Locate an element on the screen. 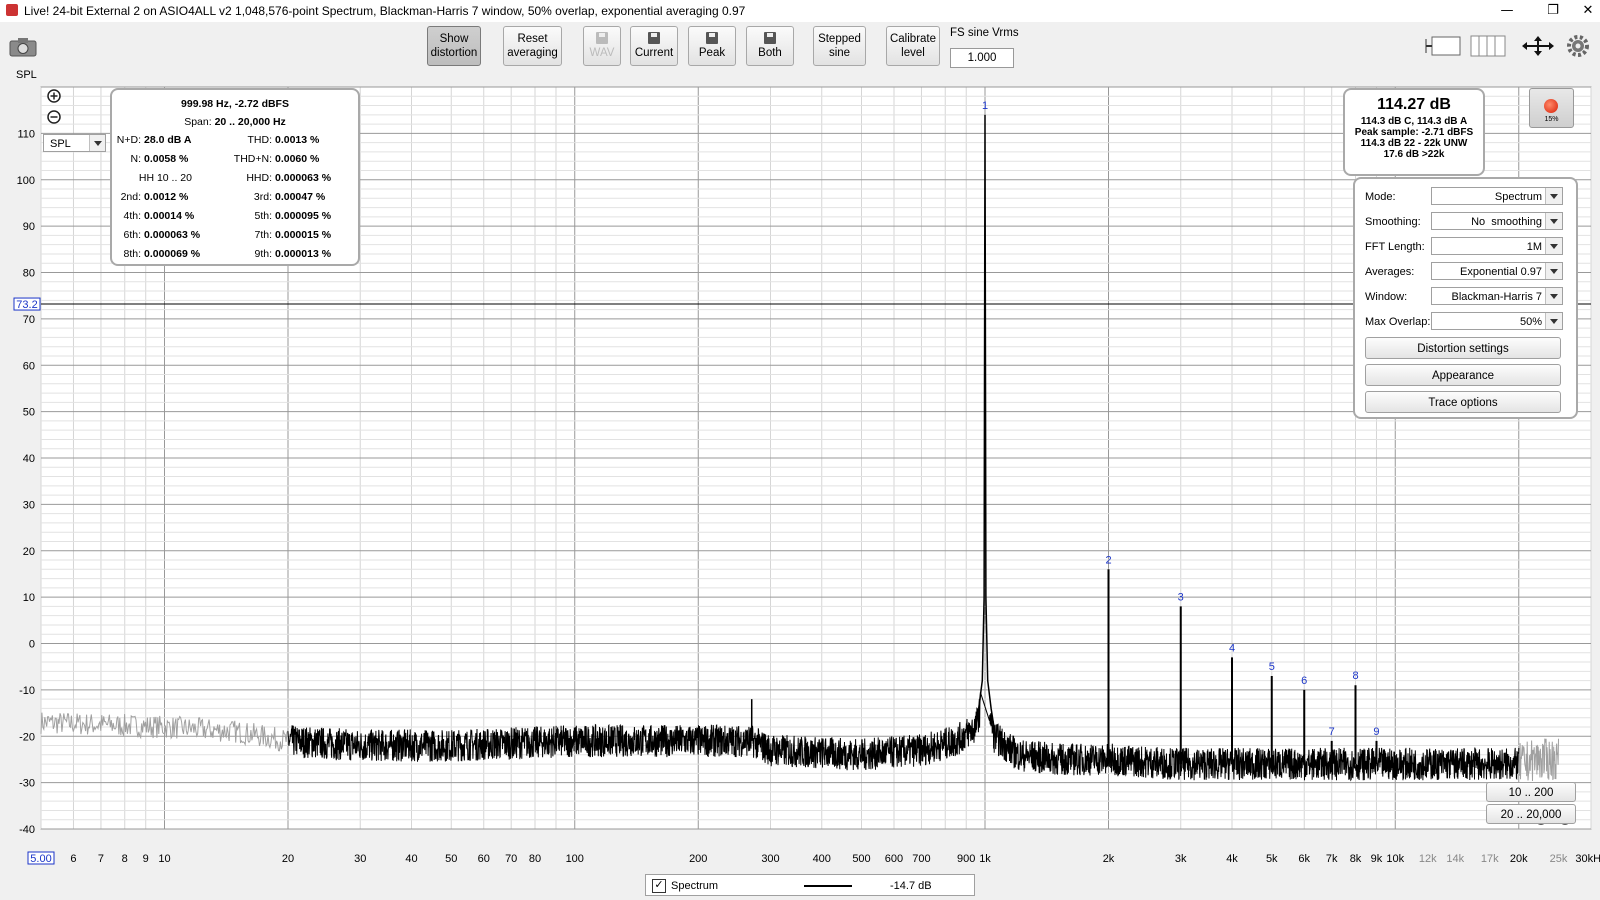 The image size is (1600, 900). trace-legend: ✓ Spectrum -14.7 dB is located at coordinates (810, 885).